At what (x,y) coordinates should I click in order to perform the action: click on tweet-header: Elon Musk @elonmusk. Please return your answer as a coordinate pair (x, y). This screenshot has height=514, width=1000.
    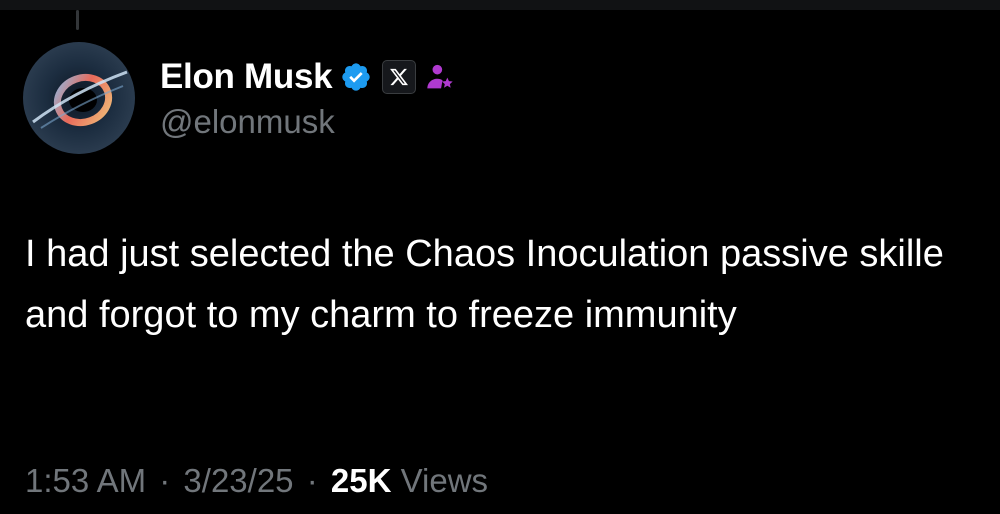
    Looking at the image, I should click on (308, 98).